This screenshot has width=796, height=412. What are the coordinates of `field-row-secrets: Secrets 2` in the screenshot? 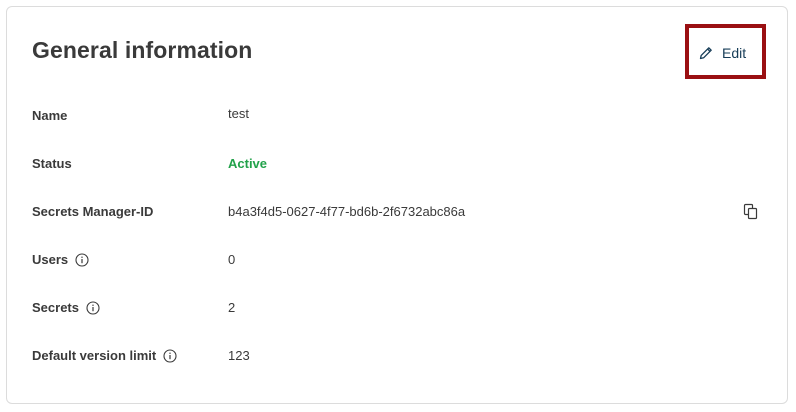 It's located at (402, 310).